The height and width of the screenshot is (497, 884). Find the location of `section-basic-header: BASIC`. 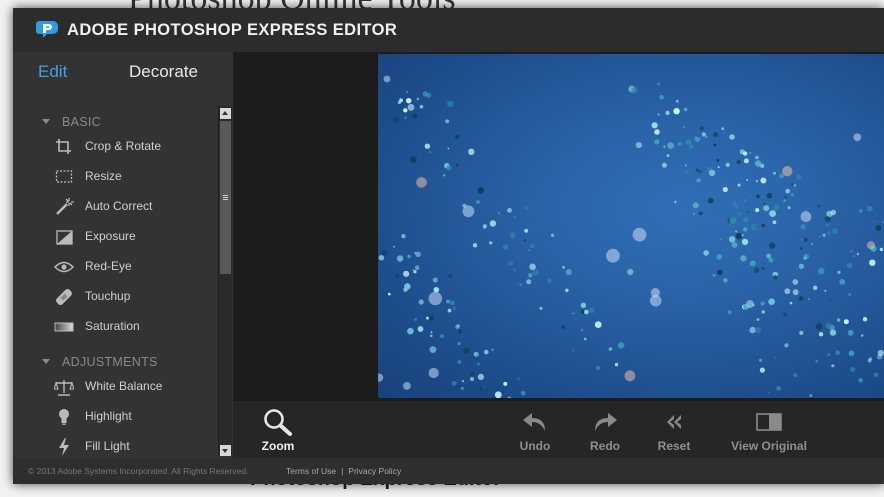

section-basic-header: BASIC is located at coordinates (72, 122).